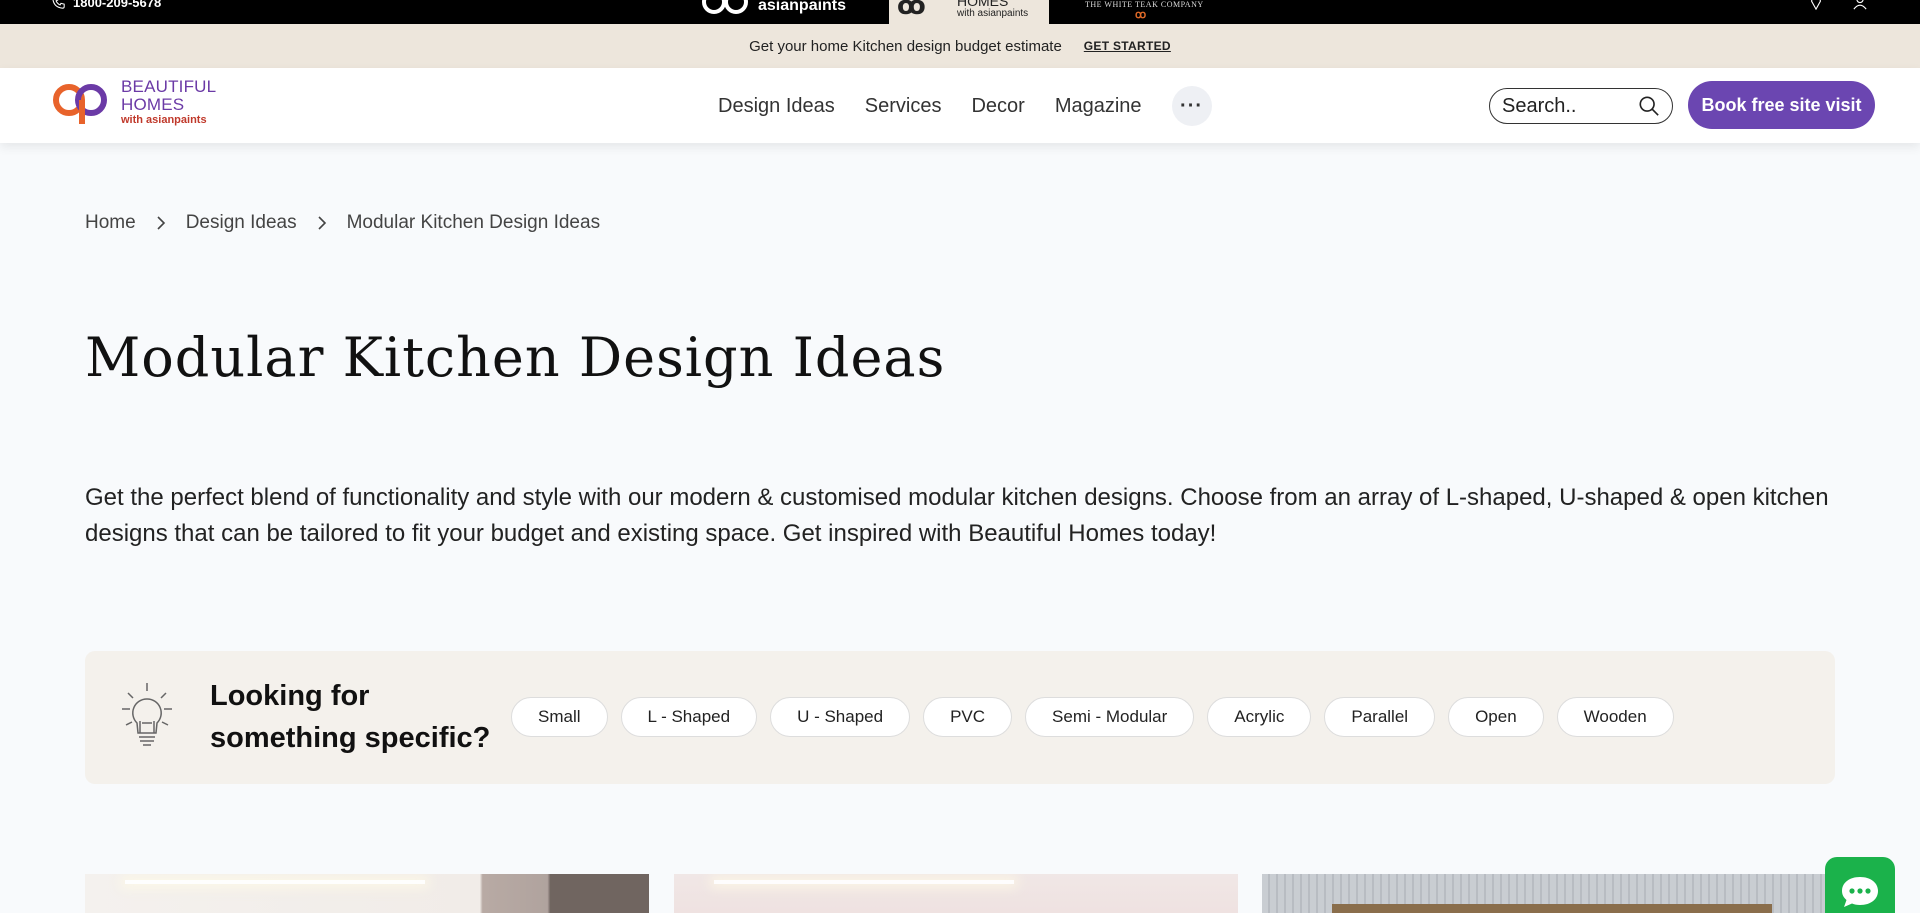  Describe the element at coordinates (350, 738) in the screenshot. I see `filter-heading-line2: something specific?` at that location.